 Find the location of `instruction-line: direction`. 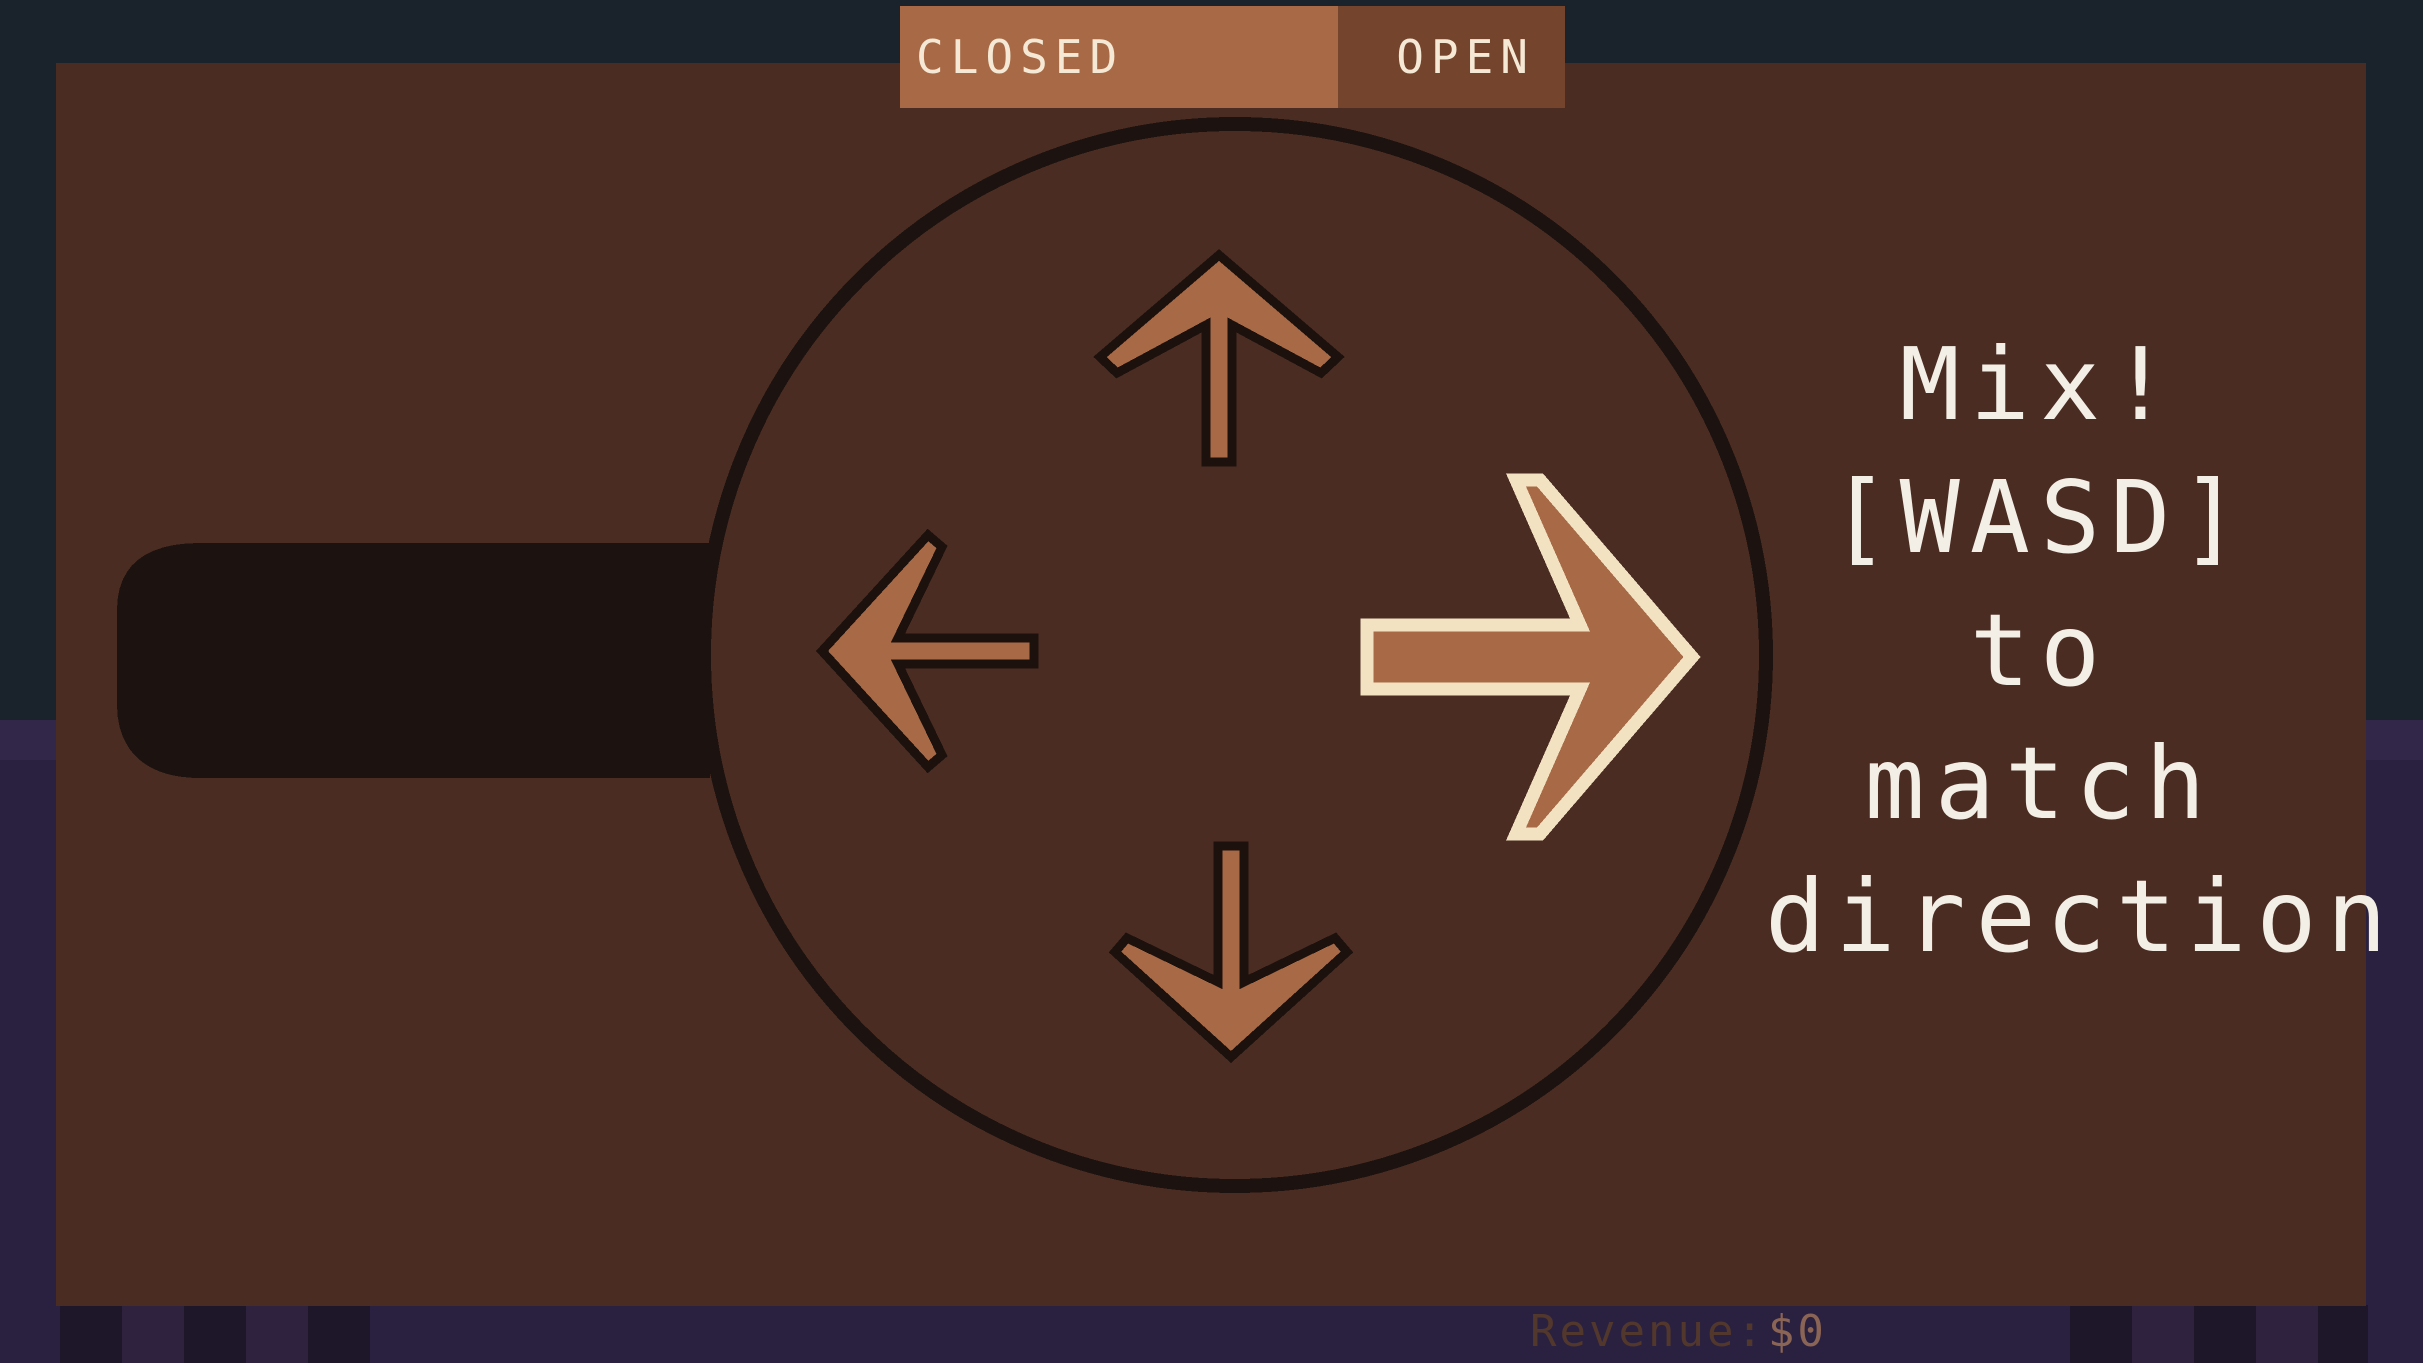

instruction-line: direction is located at coordinates (2081, 916).